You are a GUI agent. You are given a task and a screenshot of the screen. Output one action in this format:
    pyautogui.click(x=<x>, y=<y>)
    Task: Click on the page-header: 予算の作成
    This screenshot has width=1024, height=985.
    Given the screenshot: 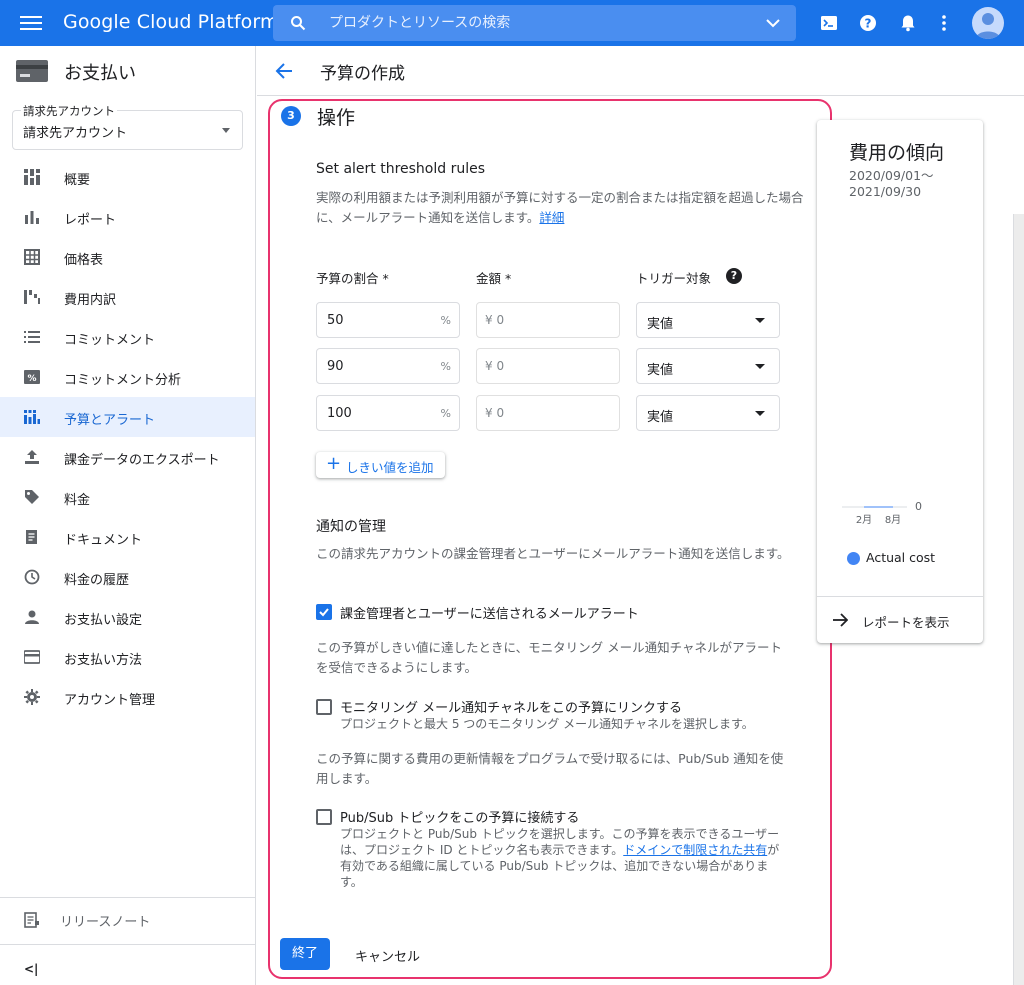 What is the action you would take?
    pyautogui.click(x=640, y=71)
    